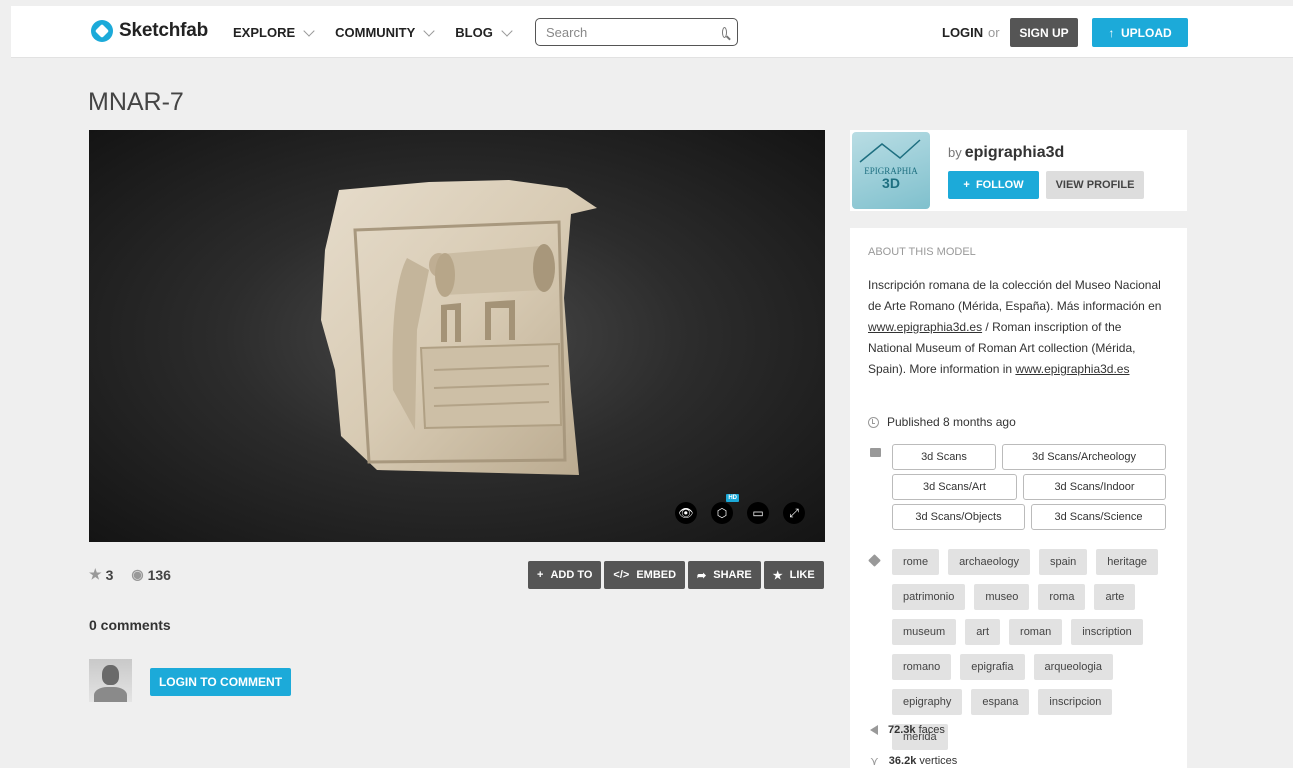 This screenshot has height=768, width=1293. What do you see at coordinates (220, 682) in the screenshot?
I see `login-to-comment-button: LOGIN TO COMMENT` at bounding box center [220, 682].